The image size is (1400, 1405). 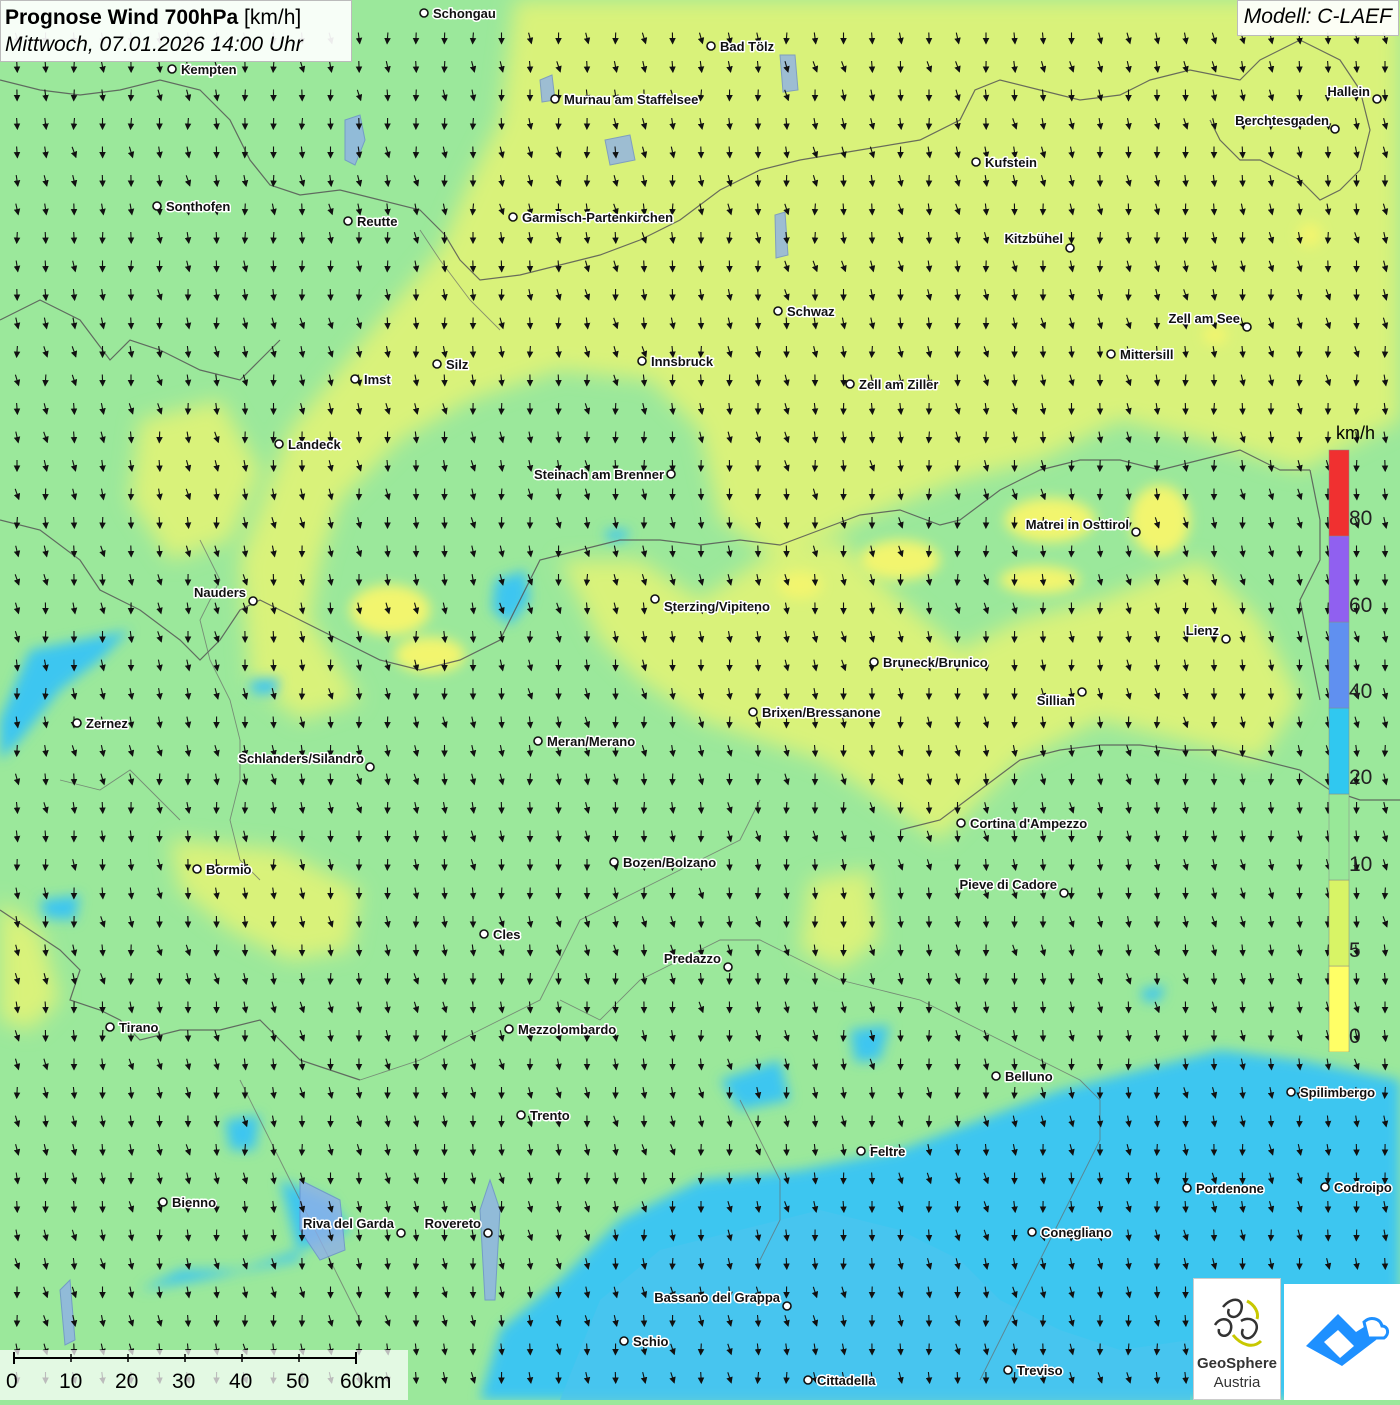 I want to click on city-label: Cortina d'Ampezzo, so click(x=1028, y=823).